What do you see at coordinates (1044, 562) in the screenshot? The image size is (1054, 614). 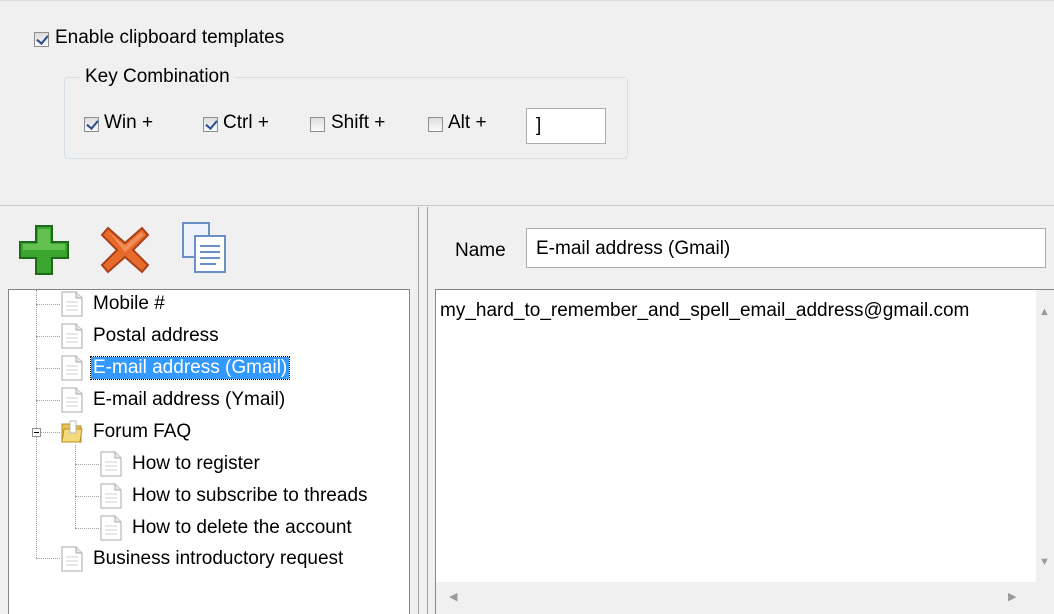 I see `scroll-down-icon: ▼` at bounding box center [1044, 562].